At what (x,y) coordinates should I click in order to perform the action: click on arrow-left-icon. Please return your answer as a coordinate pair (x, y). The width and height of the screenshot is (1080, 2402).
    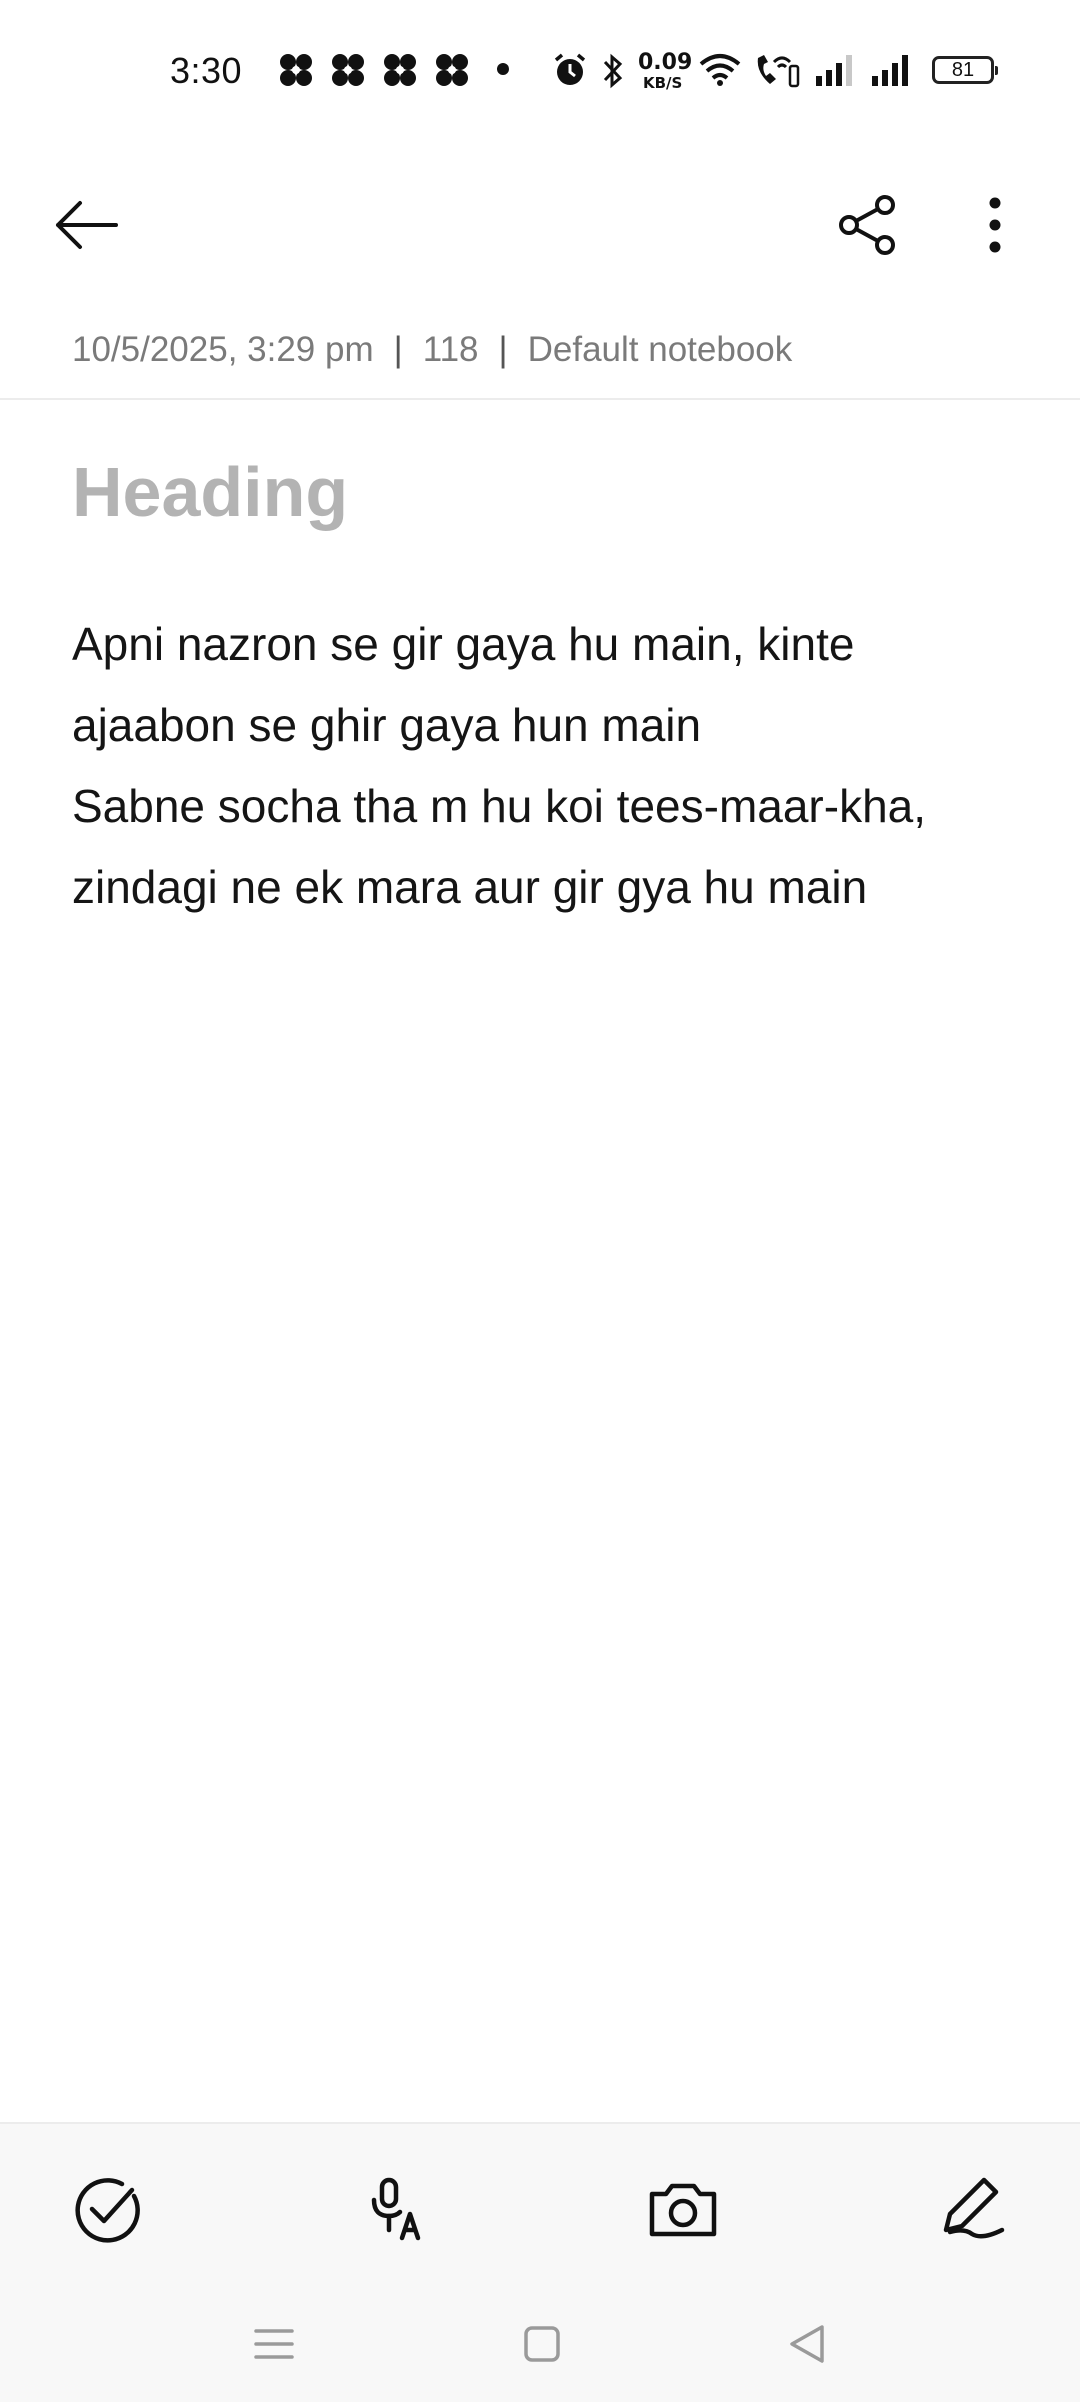
    Looking at the image, I should click on (87, 225).